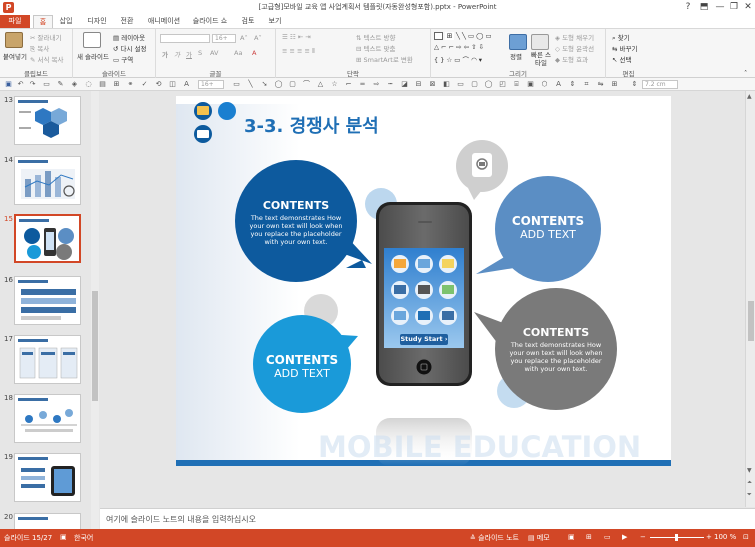 Image resolution: width=755 pixels, height=547 pixels. I want to click on find-button: ⌕ 찾기, so click(621, 37).